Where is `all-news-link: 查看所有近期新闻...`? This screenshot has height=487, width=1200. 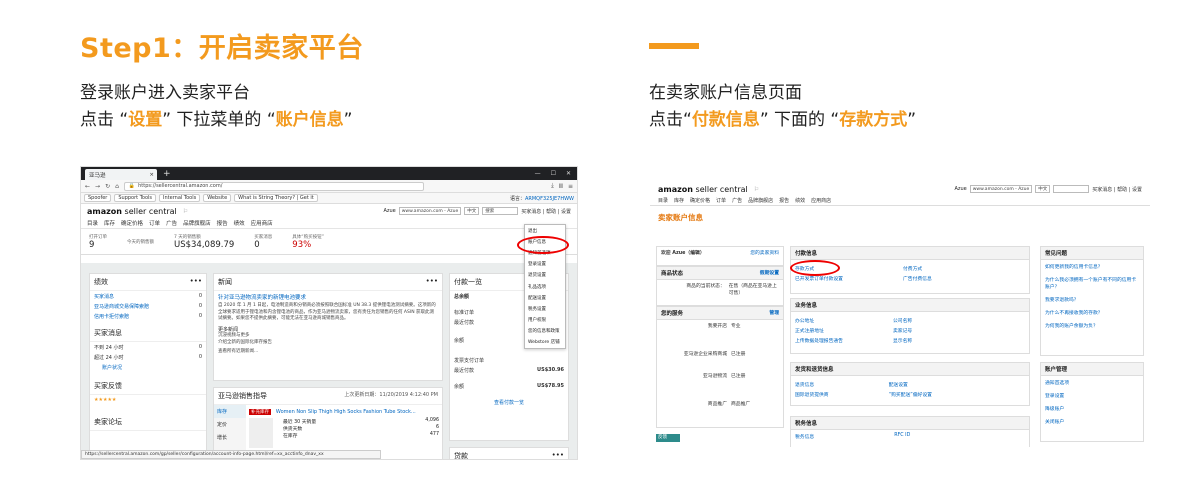
all-news-link: 查看所有近期新闻... is located at coordinates (328, 352).